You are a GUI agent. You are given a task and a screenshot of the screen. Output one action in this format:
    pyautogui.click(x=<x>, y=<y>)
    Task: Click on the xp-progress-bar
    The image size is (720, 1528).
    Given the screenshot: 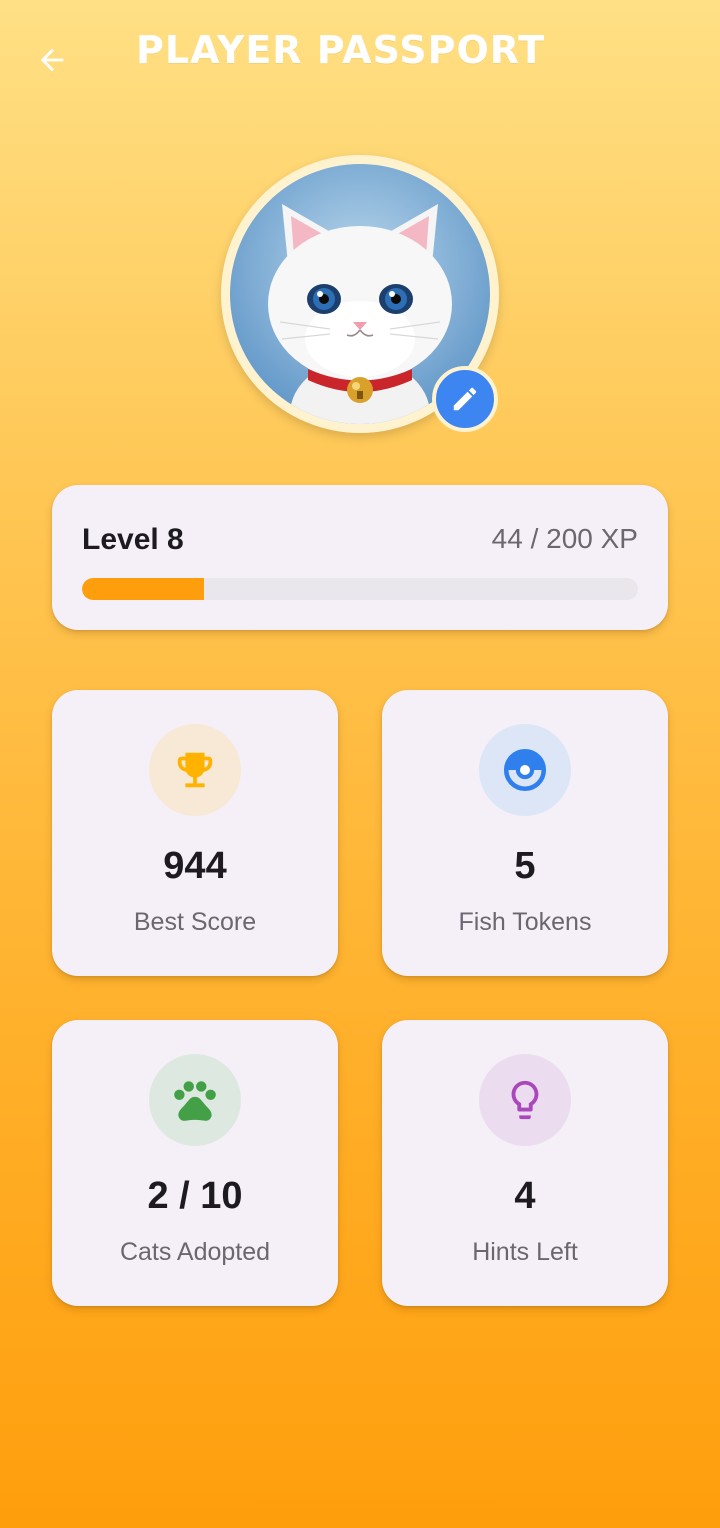 What is the action you would take?
    pyautogui.click(x=360, y=589)
    